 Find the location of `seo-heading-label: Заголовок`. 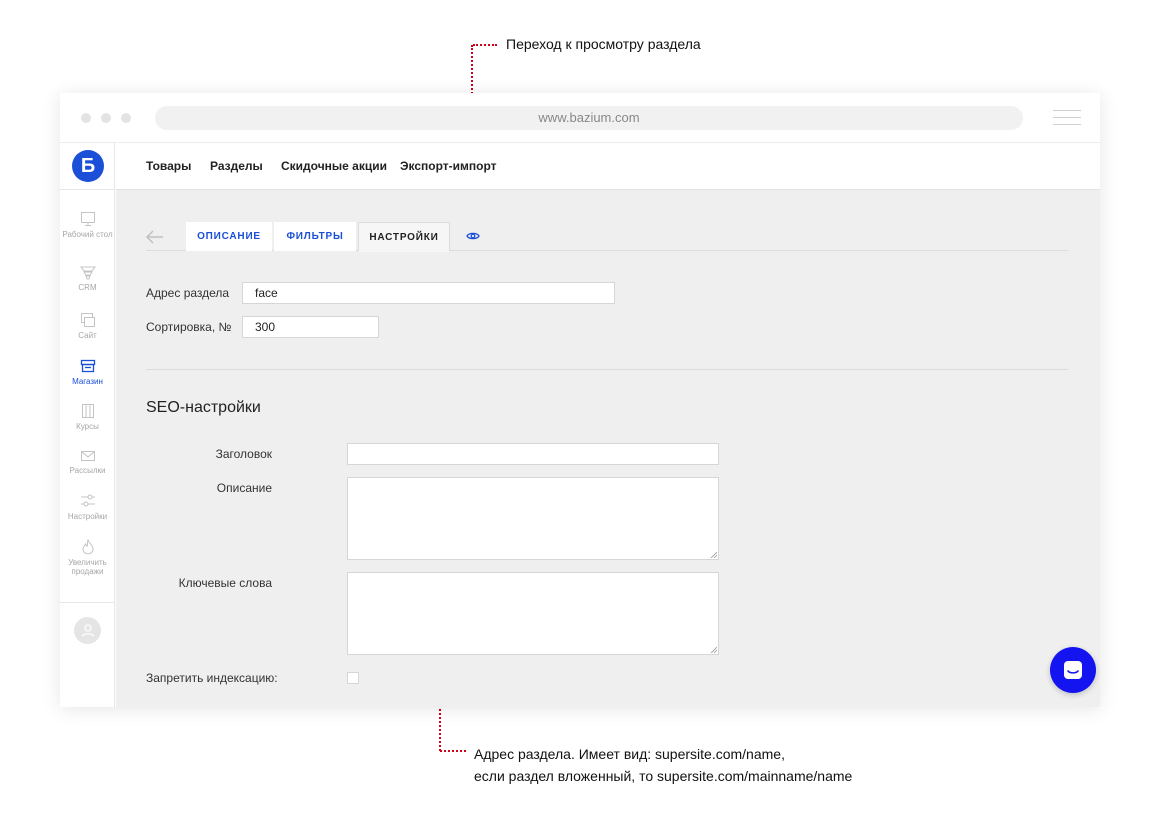

seo-heading-label: Заголовок is located at coordinates (243, 454).